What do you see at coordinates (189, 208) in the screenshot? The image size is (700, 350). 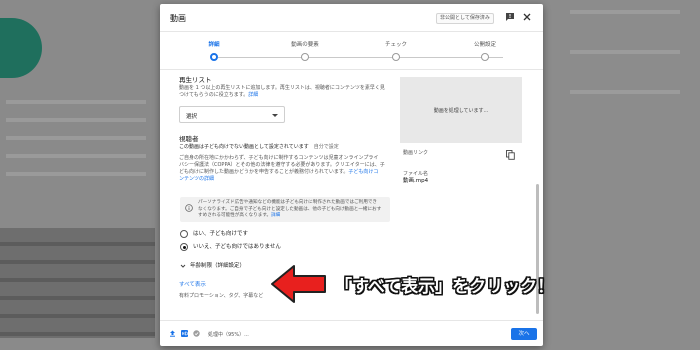 I see `info-icon` at bounding box center [189, 208].